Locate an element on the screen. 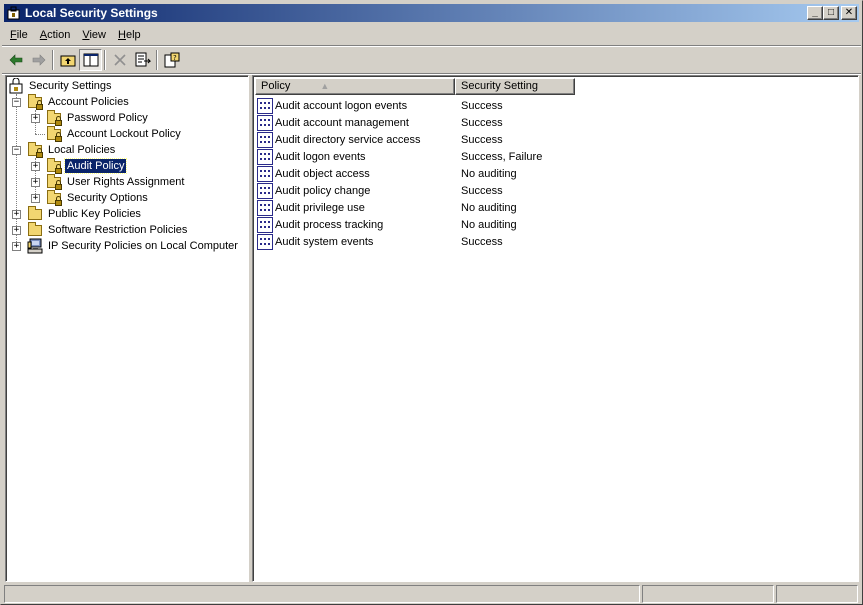  delete-icon is located at coordinates (119, 60).